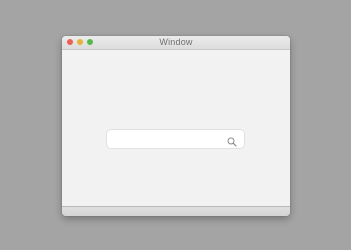 This screenshot has height=250, width=351. I want to click on search-input, so click(167, 139).